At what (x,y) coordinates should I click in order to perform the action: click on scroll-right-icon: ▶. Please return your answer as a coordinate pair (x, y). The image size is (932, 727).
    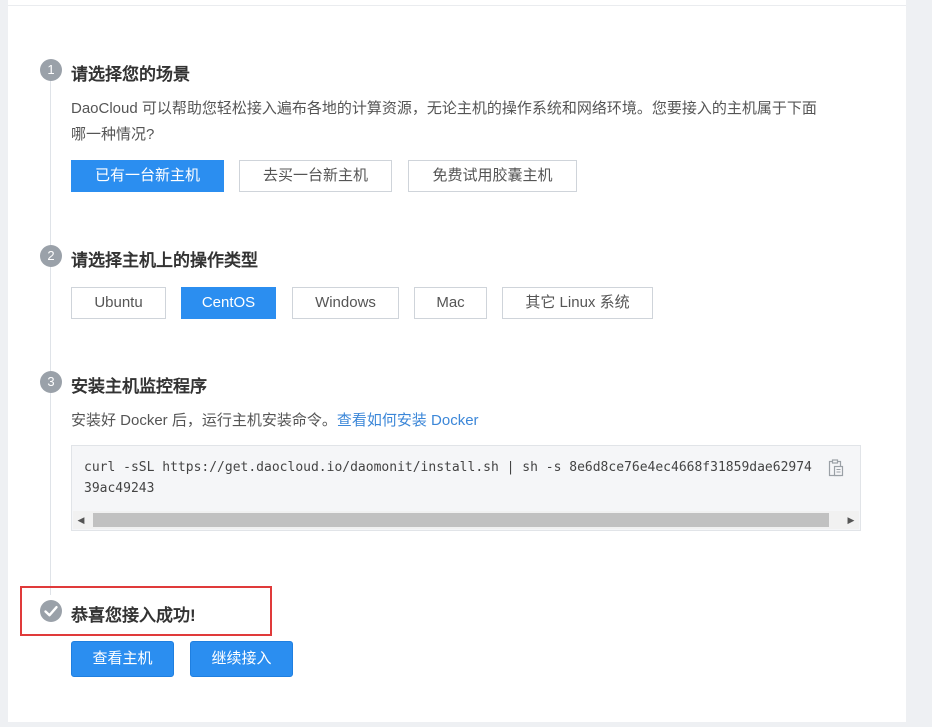
    Looking at the image, I should click on (851, 520).